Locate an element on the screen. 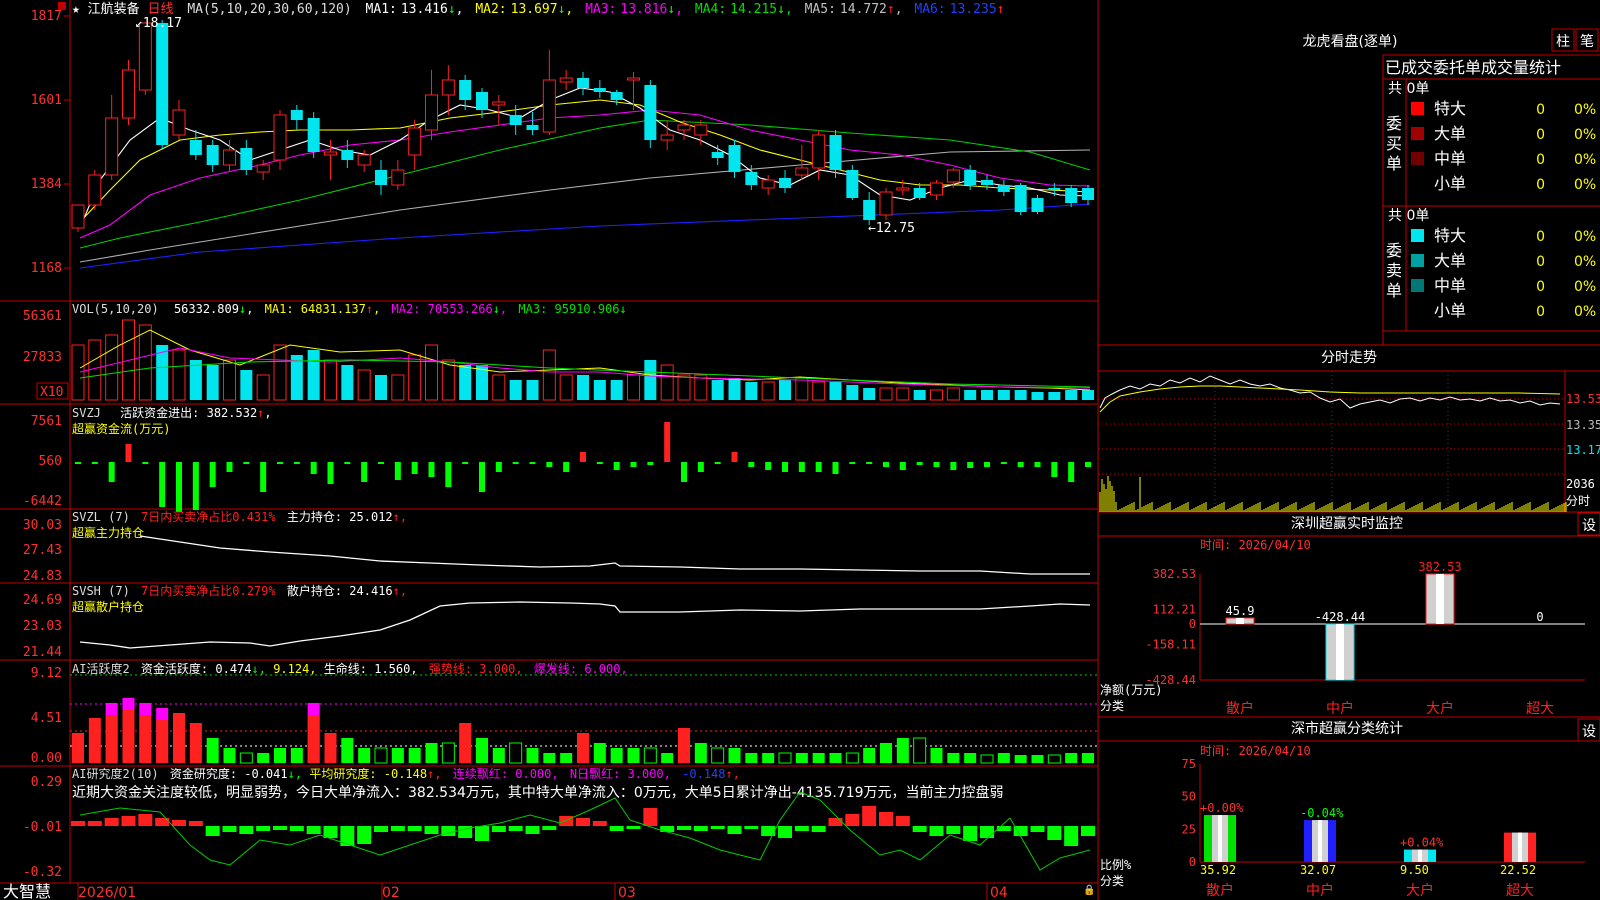 This screenshot has width=1600, height=900. svzj-subtitle: 超赢资金流(万元) is located at coordinates (121, 428).